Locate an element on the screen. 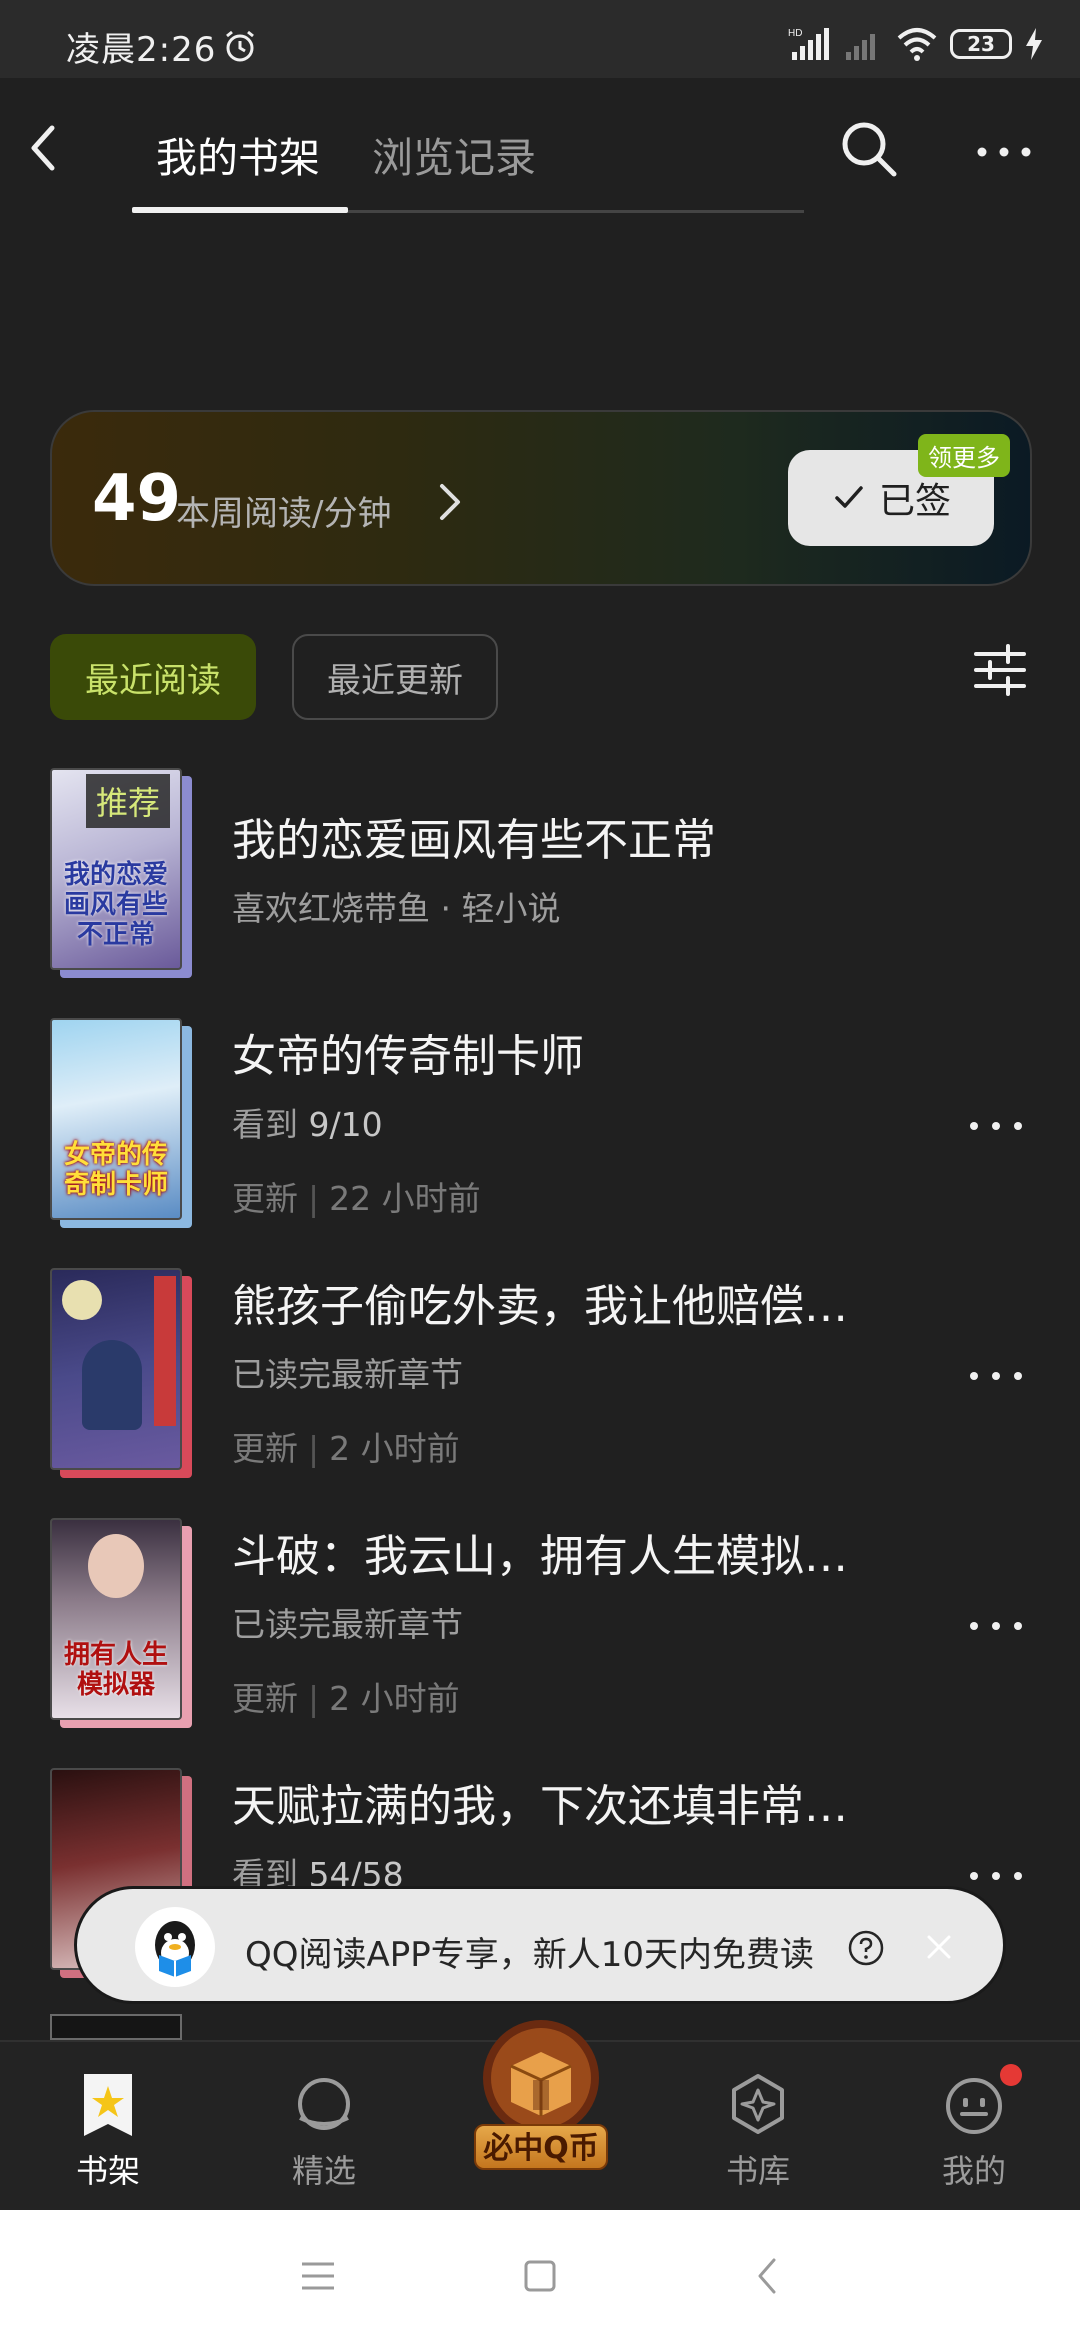  book-cover: 拥有人生模拟器 is located at coordinates (121, 1623).